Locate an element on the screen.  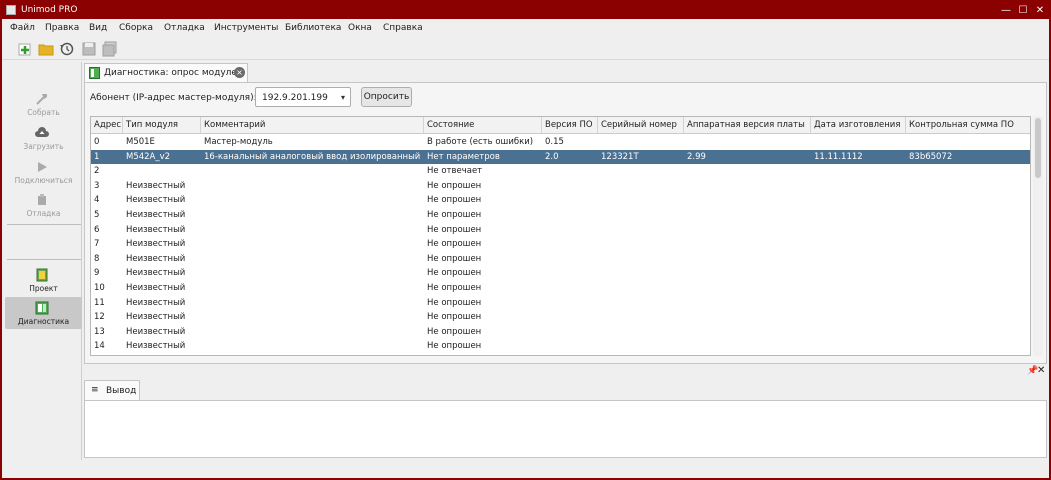
table-row: 12 Неизвестный Не опрошен is located at coordinates (560, 317).